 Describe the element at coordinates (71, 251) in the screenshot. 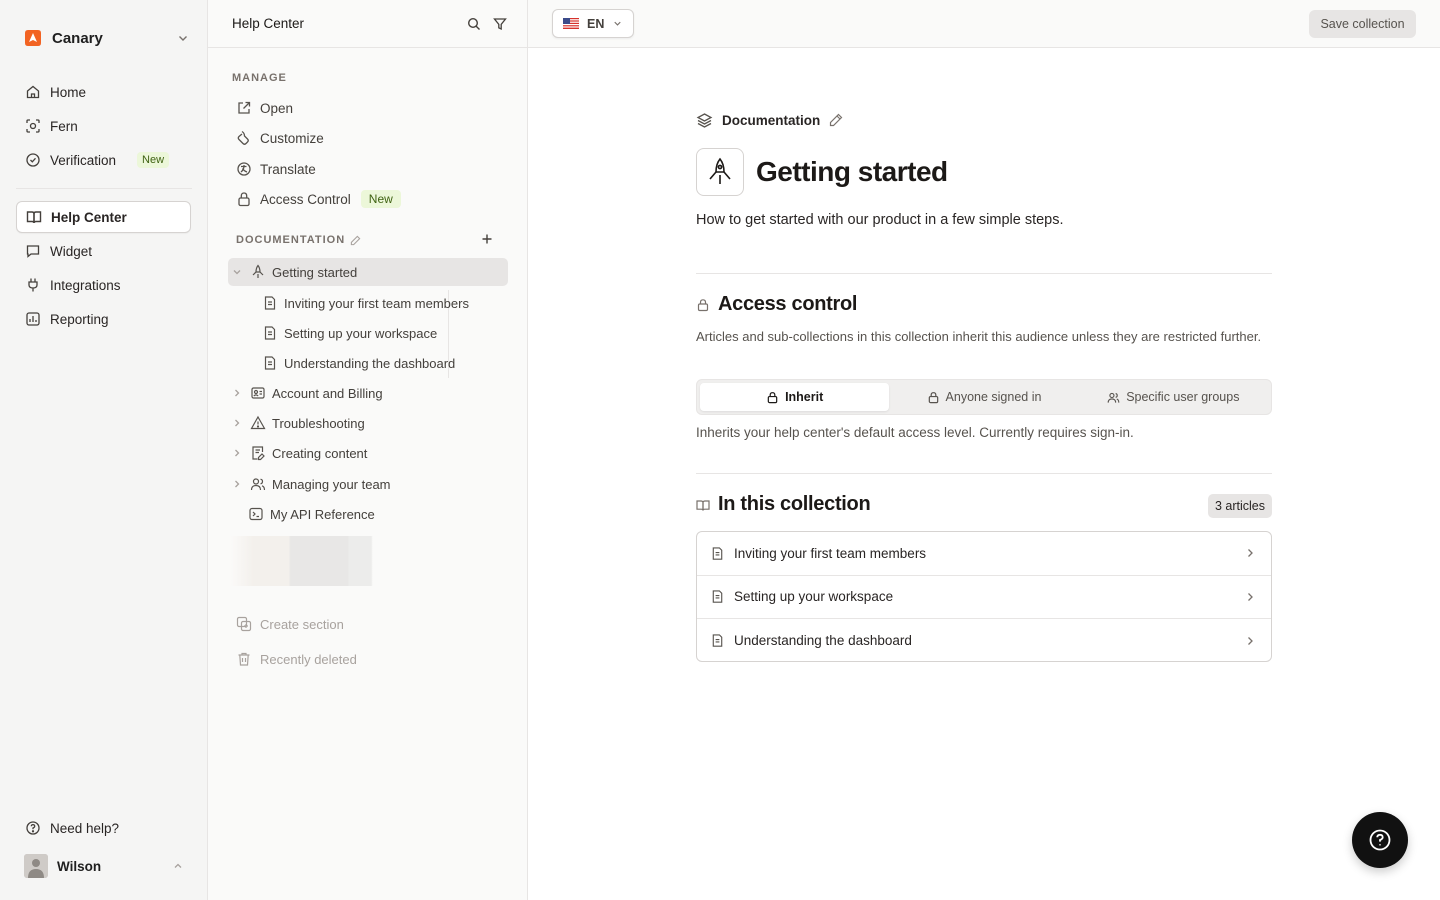

I see `nav-item-label: Widget` at that location.